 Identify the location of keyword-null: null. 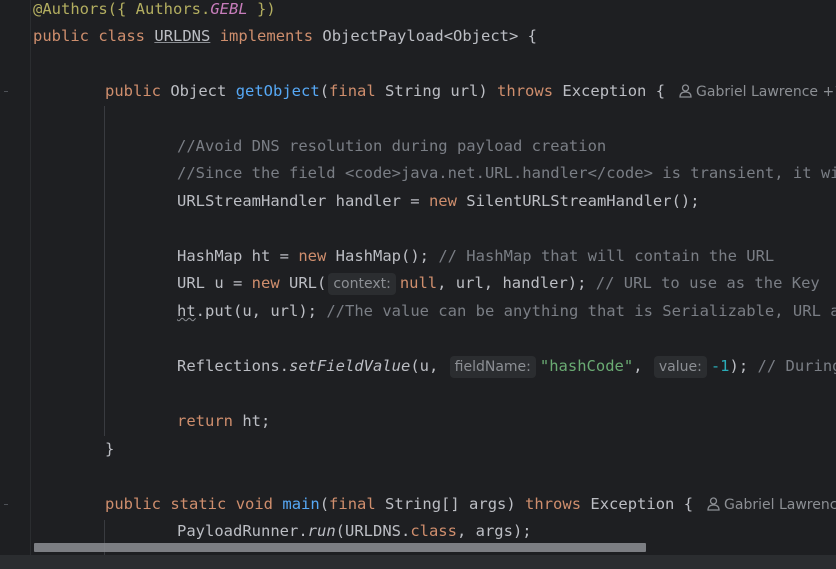
(418, 283).